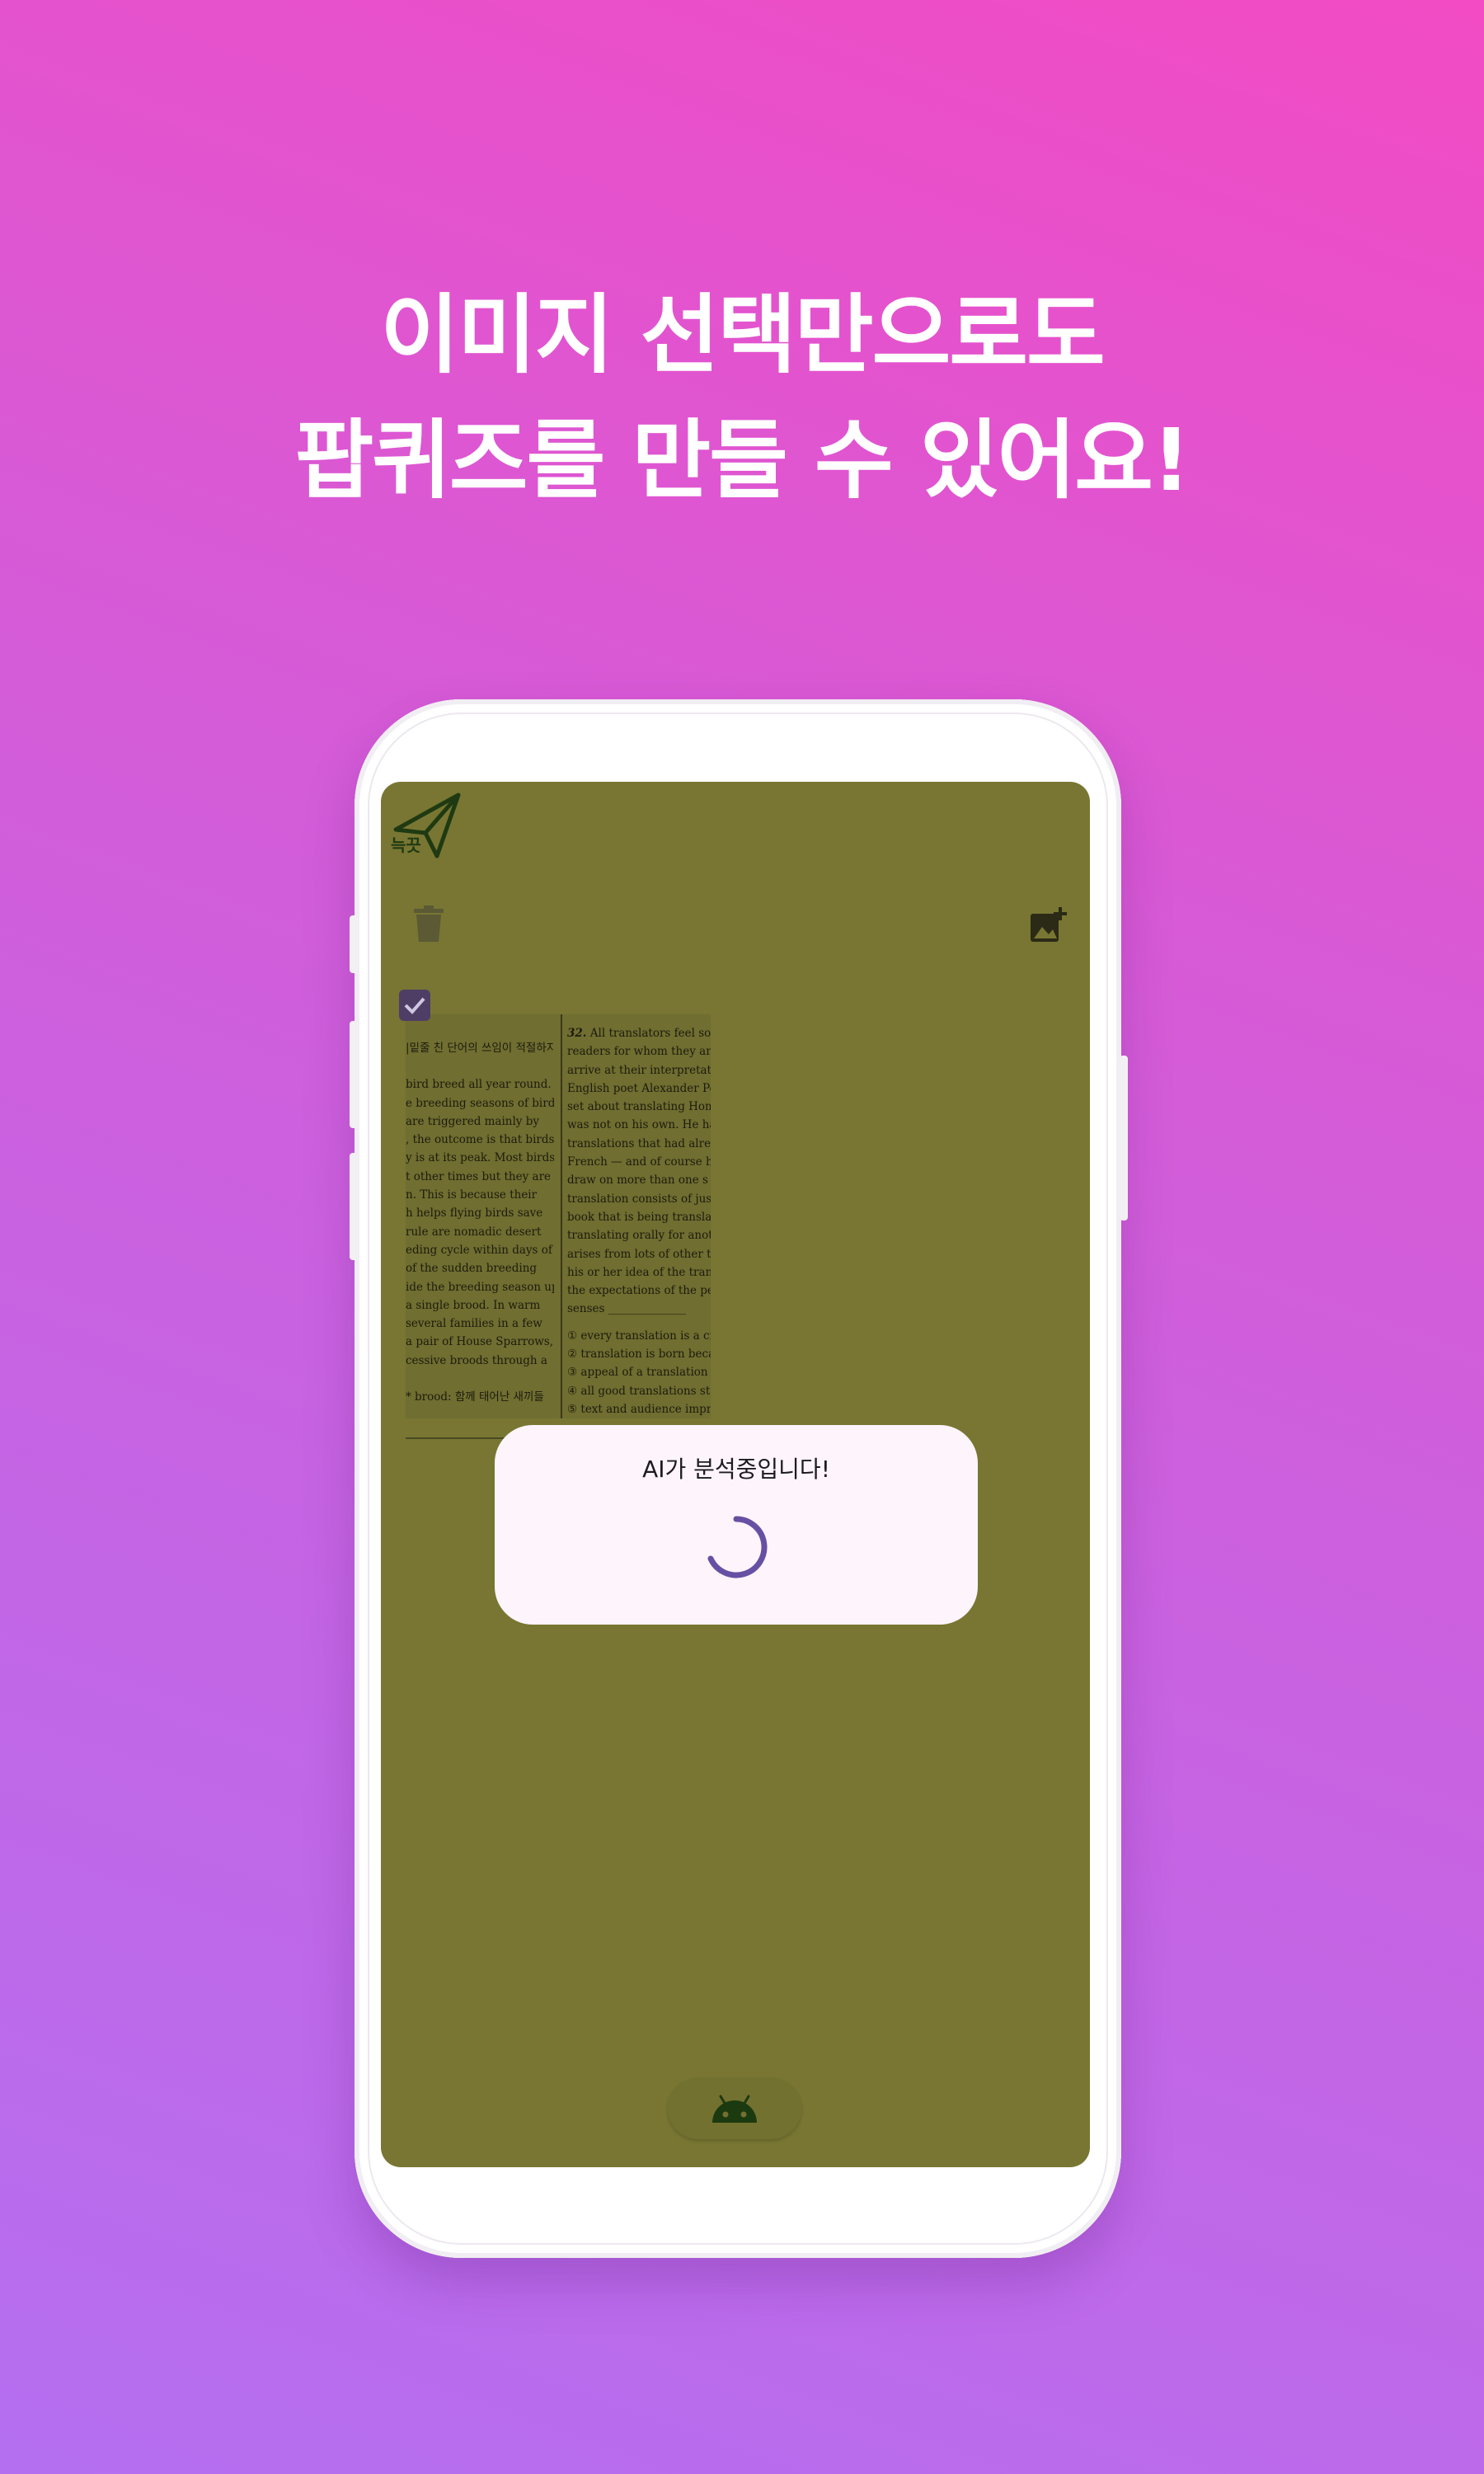 This screenshot has height=2474, width=1484. I want to click on document-line: All translators feel so, so click(650, 1033).